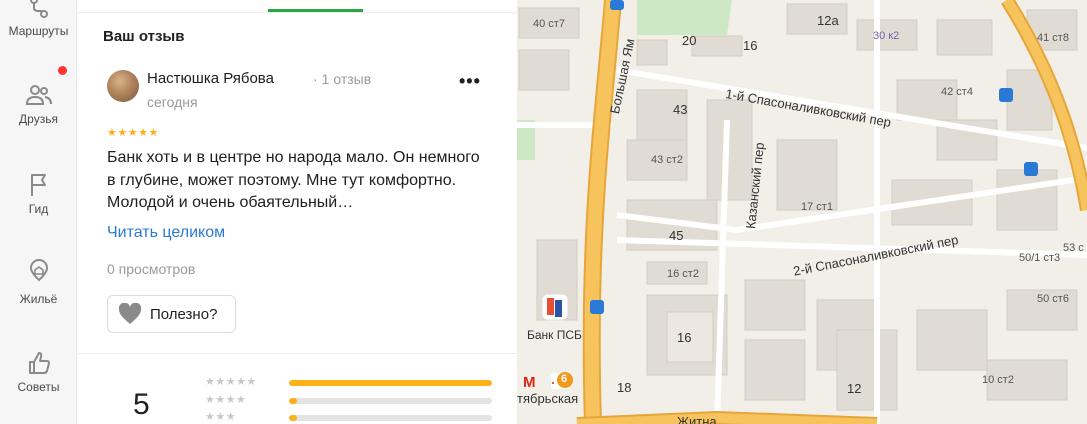  I want to click on left-navigation: Маршруты Друзья Гид Жильё Советы, so click(38, 212).